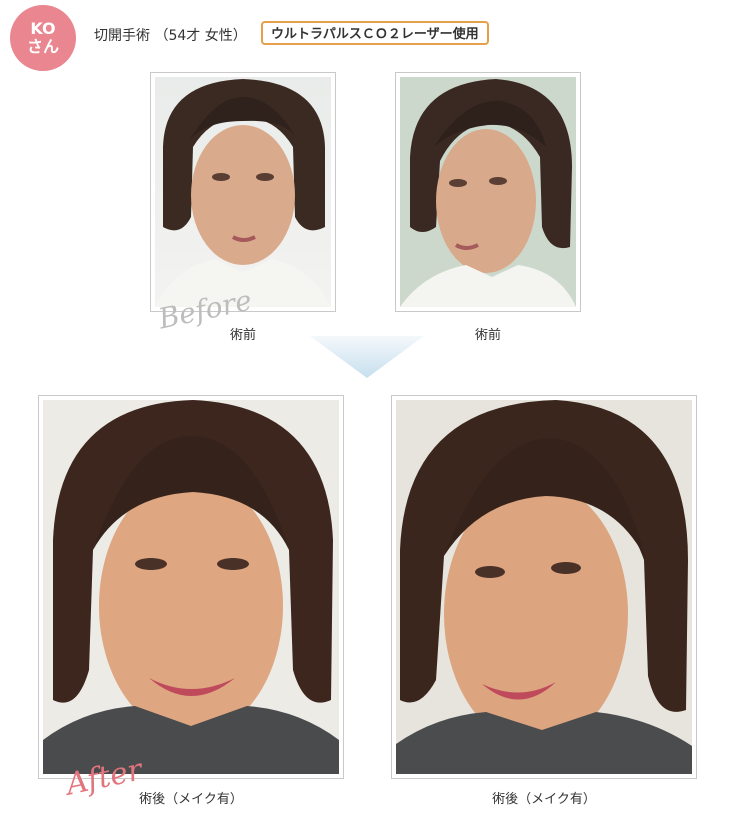 The height and width of the screenshot is (828, 735). What do you see at coordinates (42, 46) in the screenshot?
I see `badge-honorific: さん` at bounding box center [42, 46].